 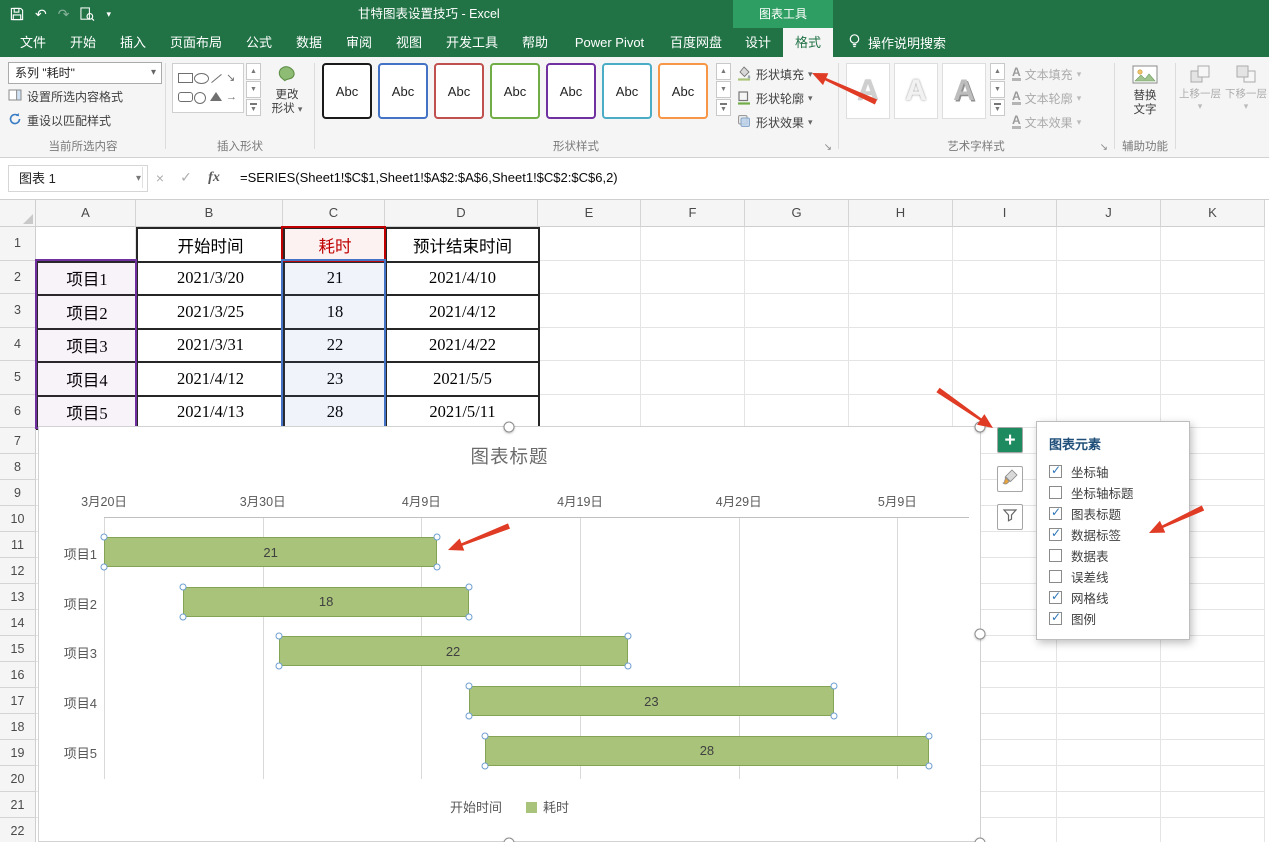 What do you see at coordinates (758, 42) in the screenshot?
I see `tab-design: 设计` at bounding box center [758, 42].